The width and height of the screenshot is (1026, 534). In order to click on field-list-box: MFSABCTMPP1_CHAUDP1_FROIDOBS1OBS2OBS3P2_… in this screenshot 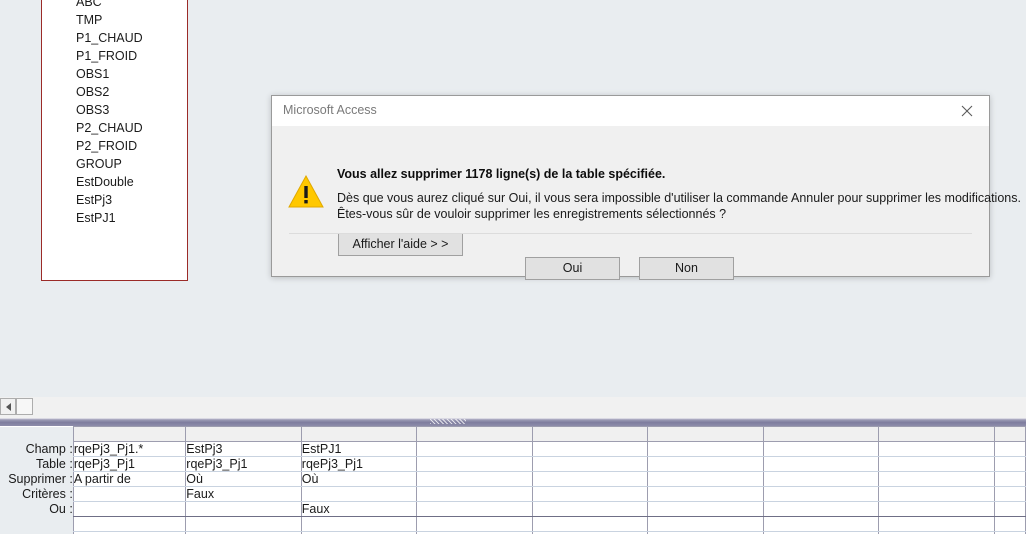, I will do `click(114, 140)`.